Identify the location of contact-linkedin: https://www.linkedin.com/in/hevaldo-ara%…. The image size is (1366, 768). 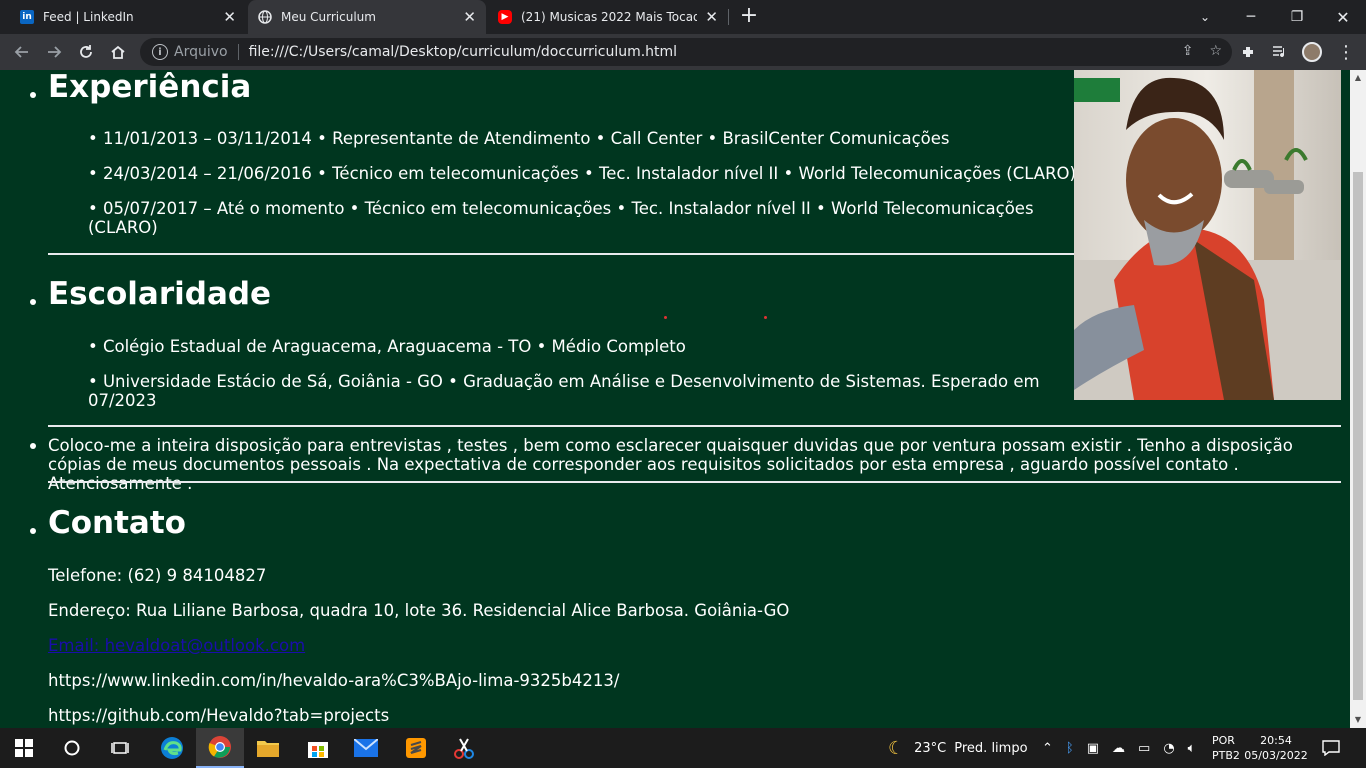
(334, 680).